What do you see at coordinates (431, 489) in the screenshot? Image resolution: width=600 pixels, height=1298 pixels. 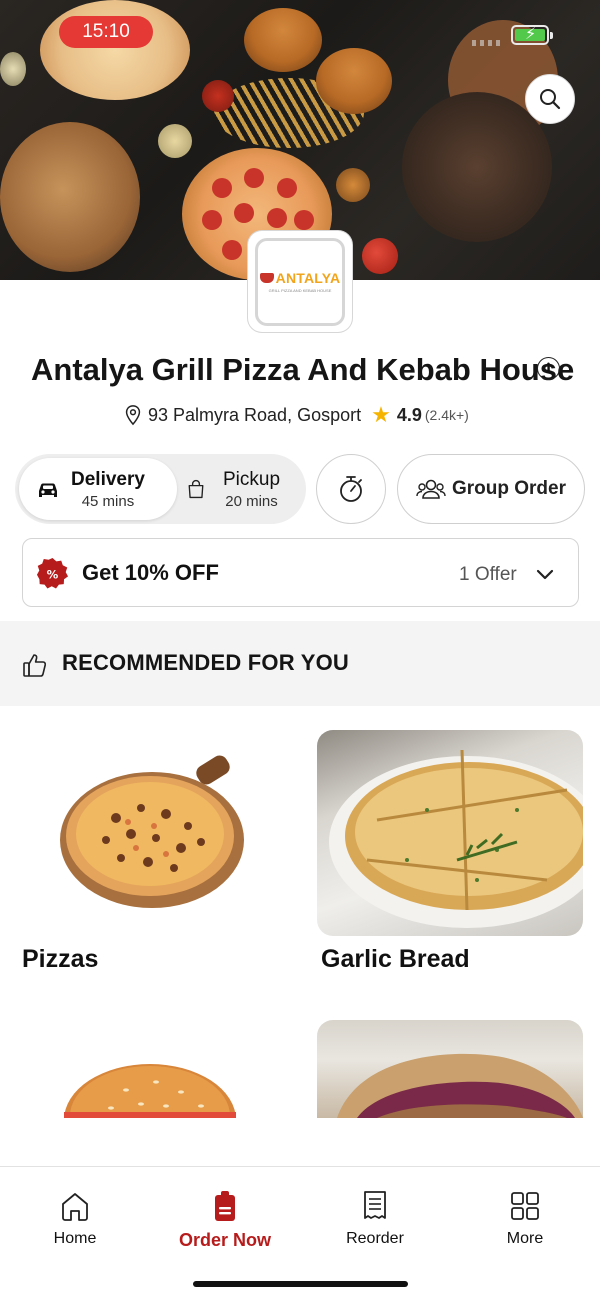 I see `group-icon` at bounding box center [431, 489].